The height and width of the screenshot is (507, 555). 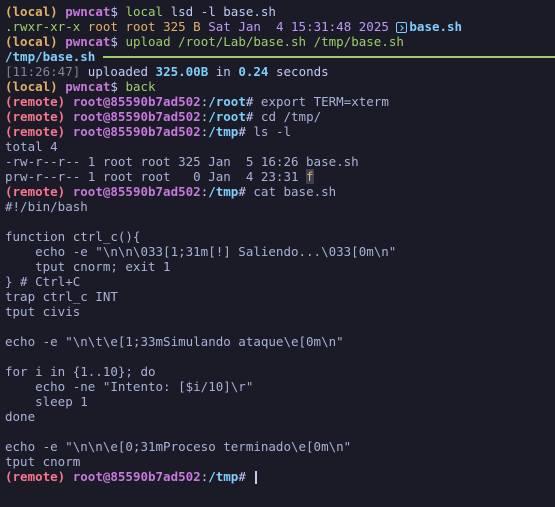 I want to click on upload-timestamp: [11:26:47], so click(x=43, y=71).